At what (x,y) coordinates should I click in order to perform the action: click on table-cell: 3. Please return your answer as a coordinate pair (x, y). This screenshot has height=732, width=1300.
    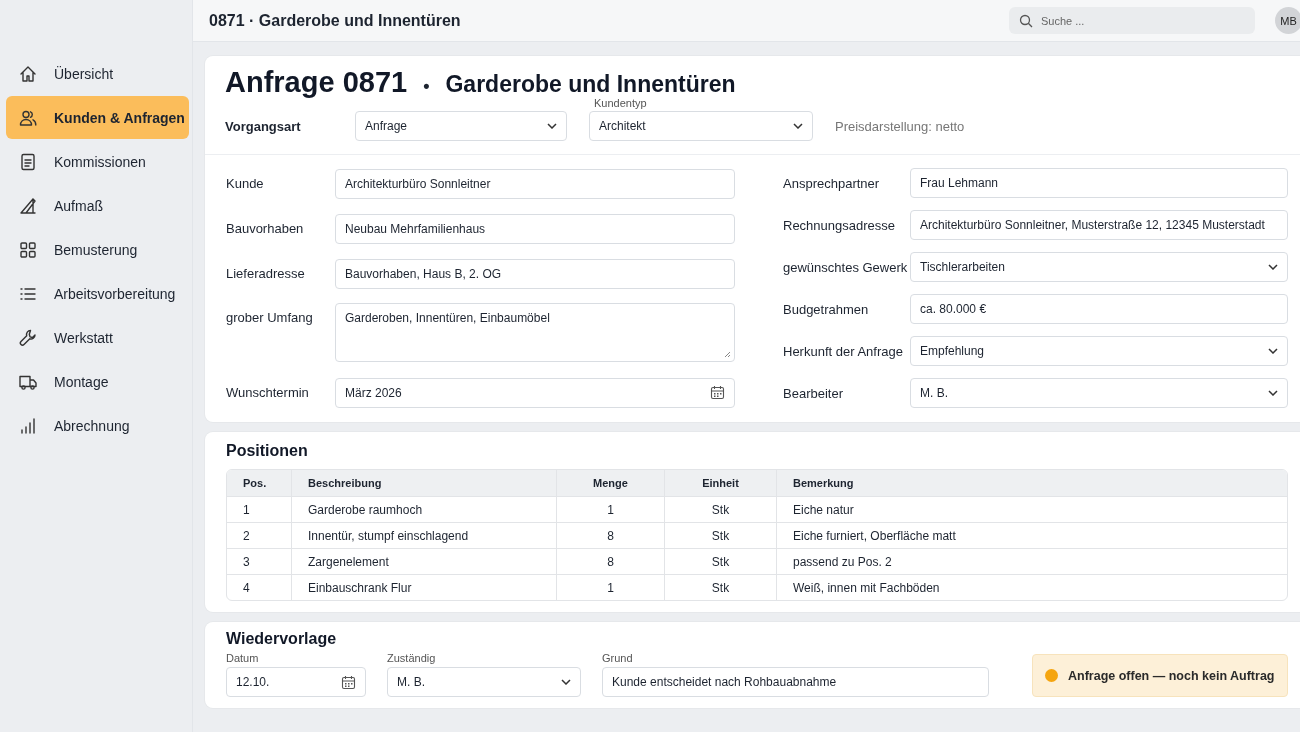
    Looking at the image, I should click on (259, 561).